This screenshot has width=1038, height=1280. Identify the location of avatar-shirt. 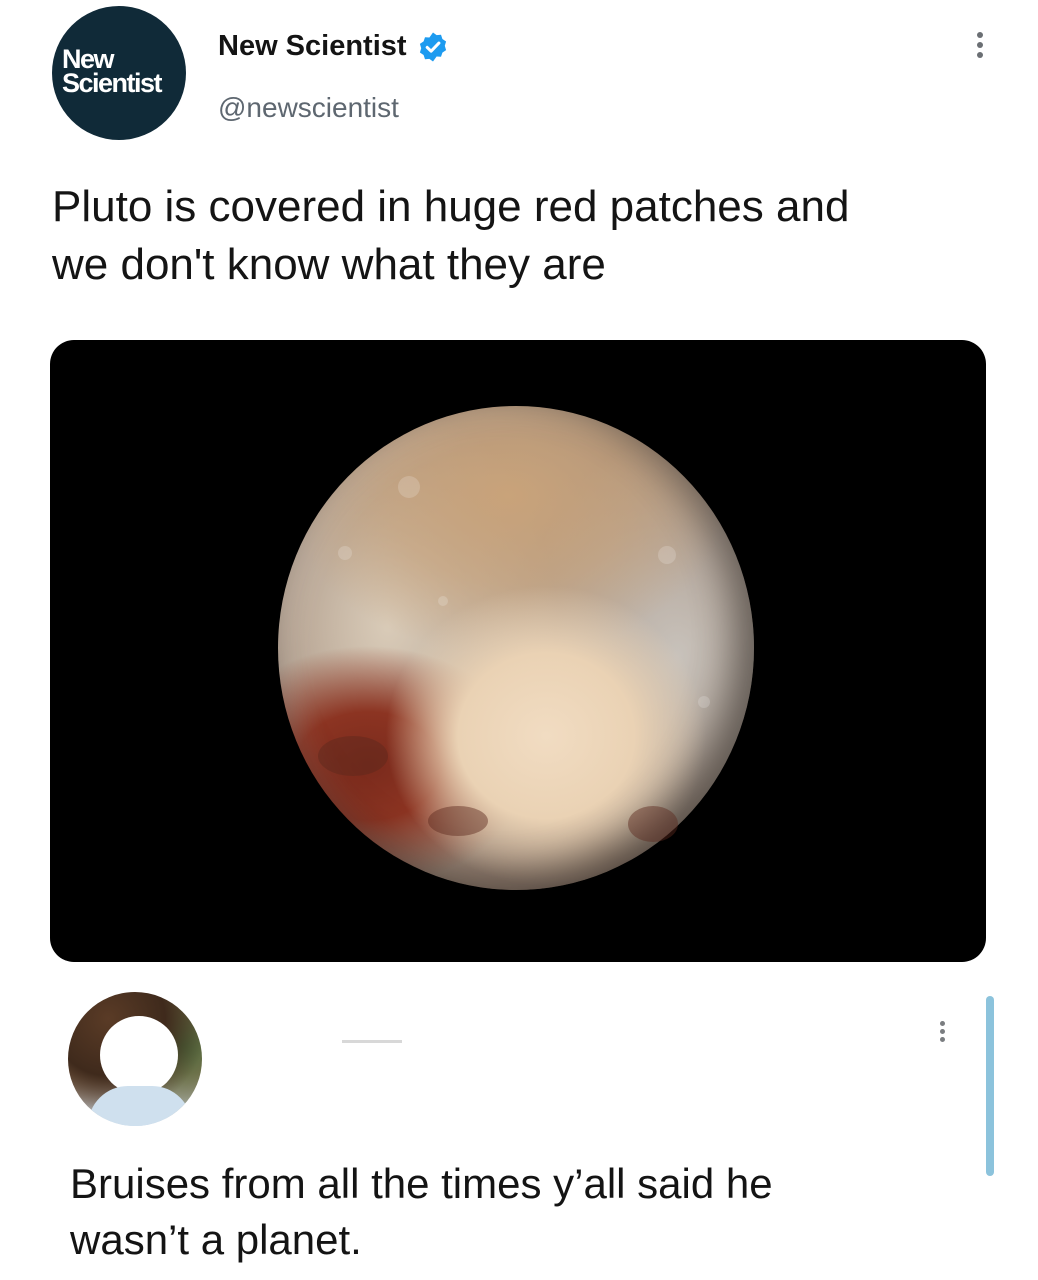
(140, 1106).